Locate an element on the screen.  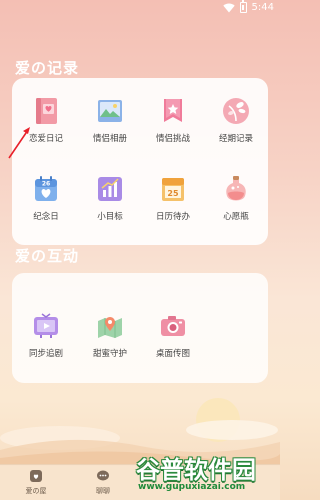
item-label: 桌面传图 is located at coordinates (172, 354).